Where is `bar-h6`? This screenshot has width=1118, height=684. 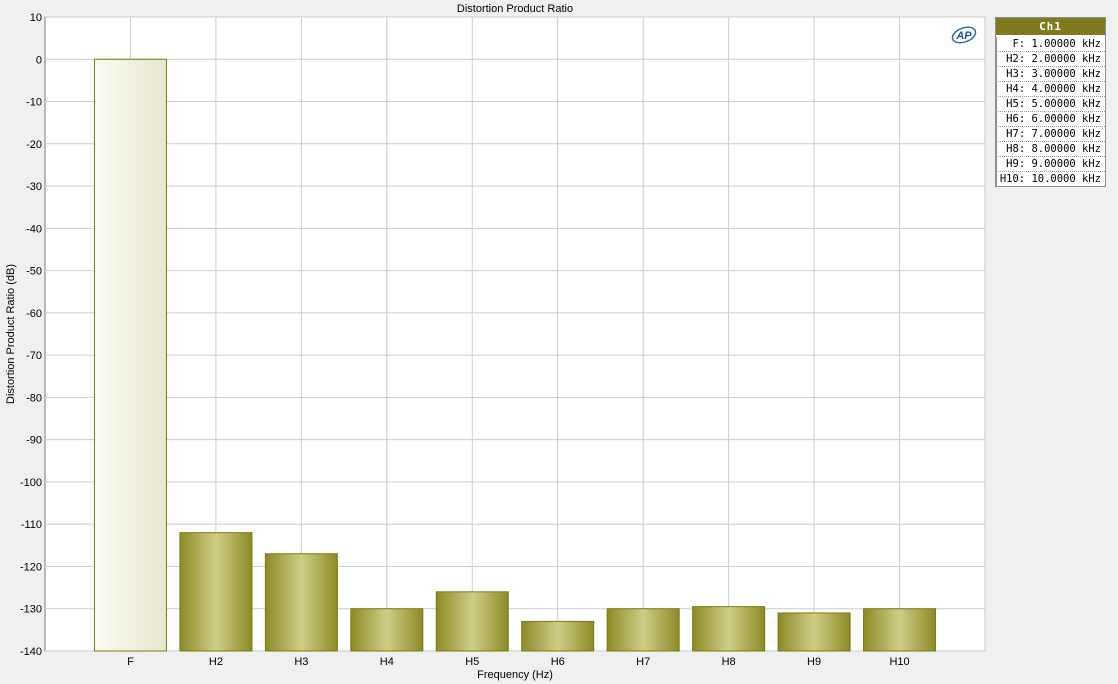 bar-h6 is located at coordinates (558, 636).